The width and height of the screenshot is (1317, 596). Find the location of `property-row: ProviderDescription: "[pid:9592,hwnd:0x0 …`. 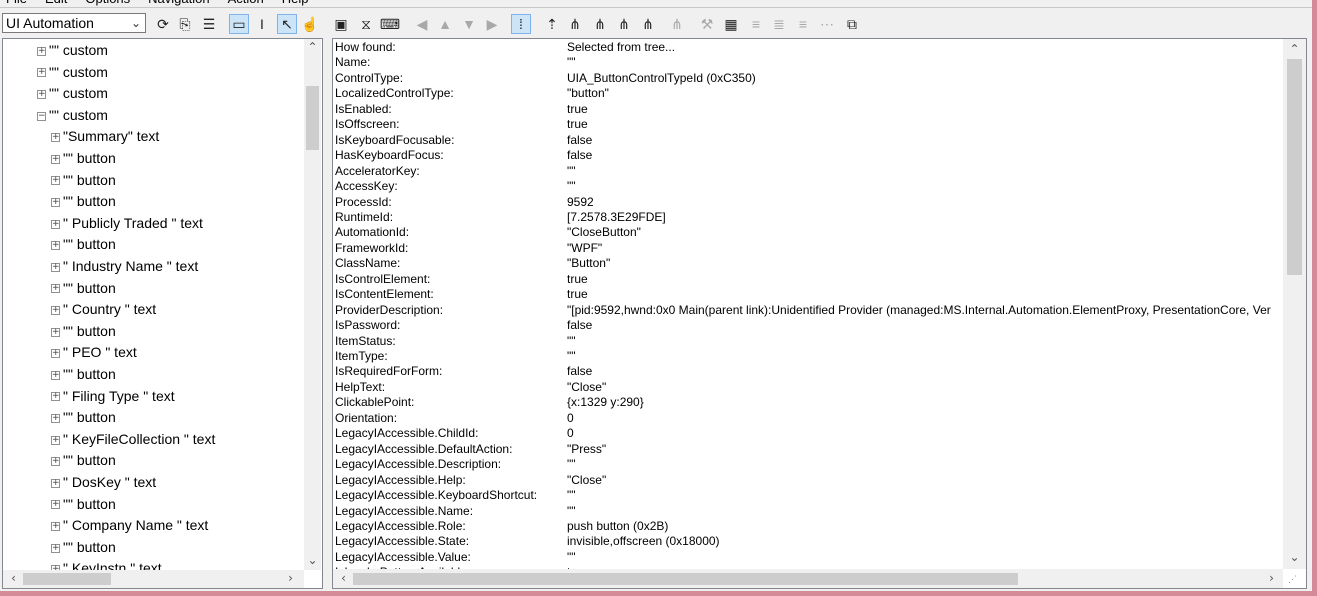

property-row: ProviderDescription: "[pid:9592,hwnd:0x0 … is located at coordinates (807, 311).